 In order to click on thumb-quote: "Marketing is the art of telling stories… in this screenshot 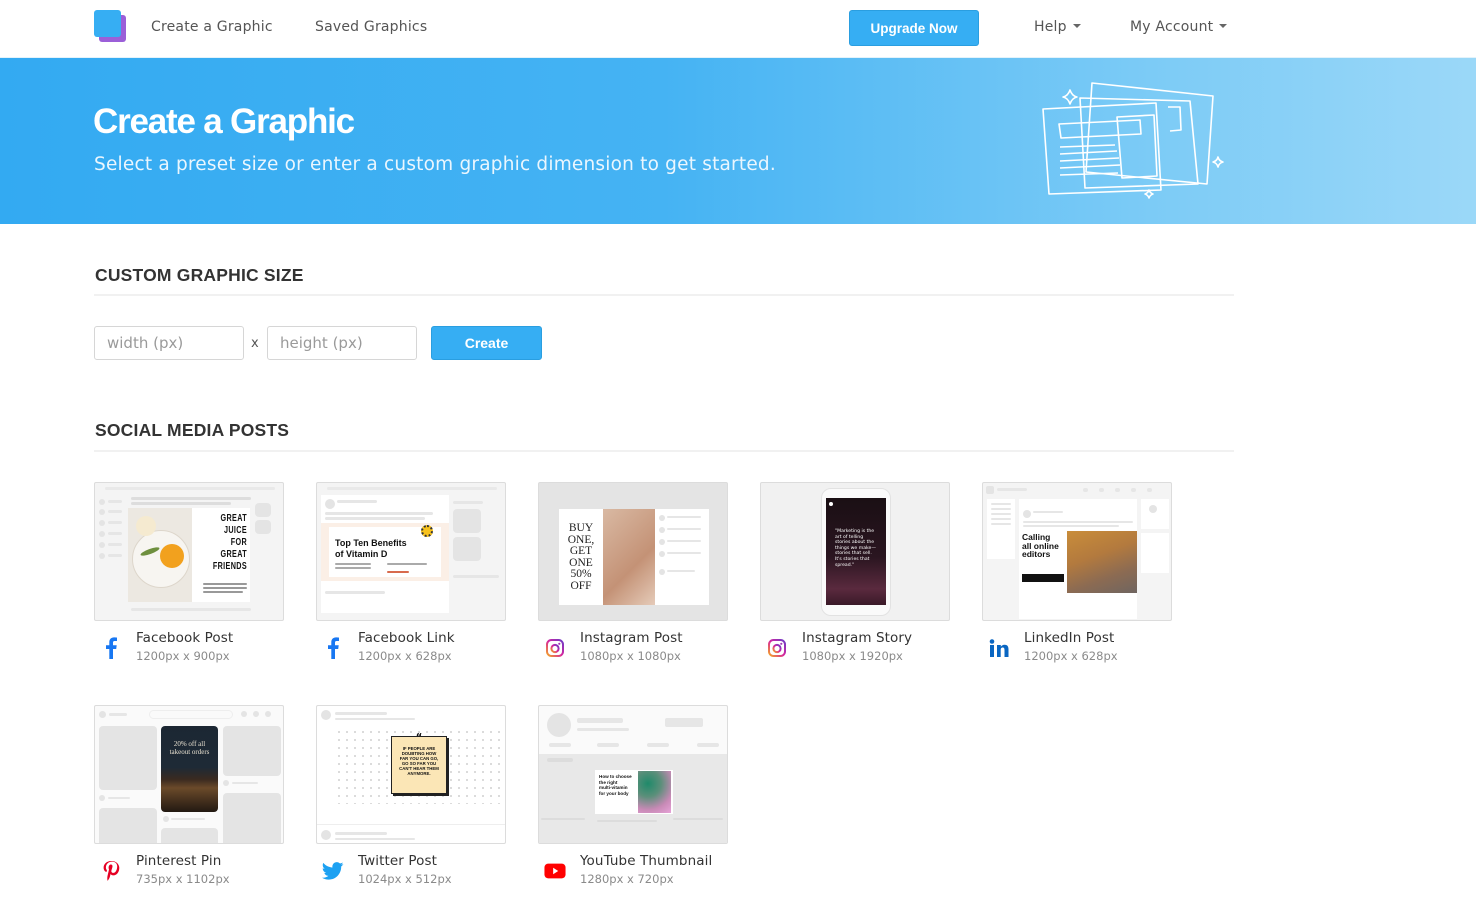, I will do `click(855, 548)`.